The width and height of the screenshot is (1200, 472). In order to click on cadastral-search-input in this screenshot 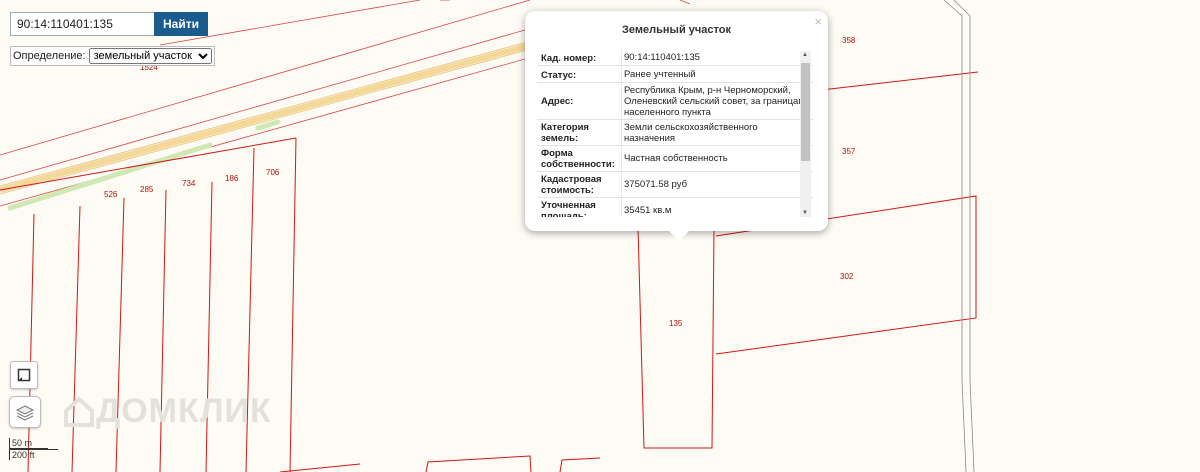, I will do `click(82, 24)`.